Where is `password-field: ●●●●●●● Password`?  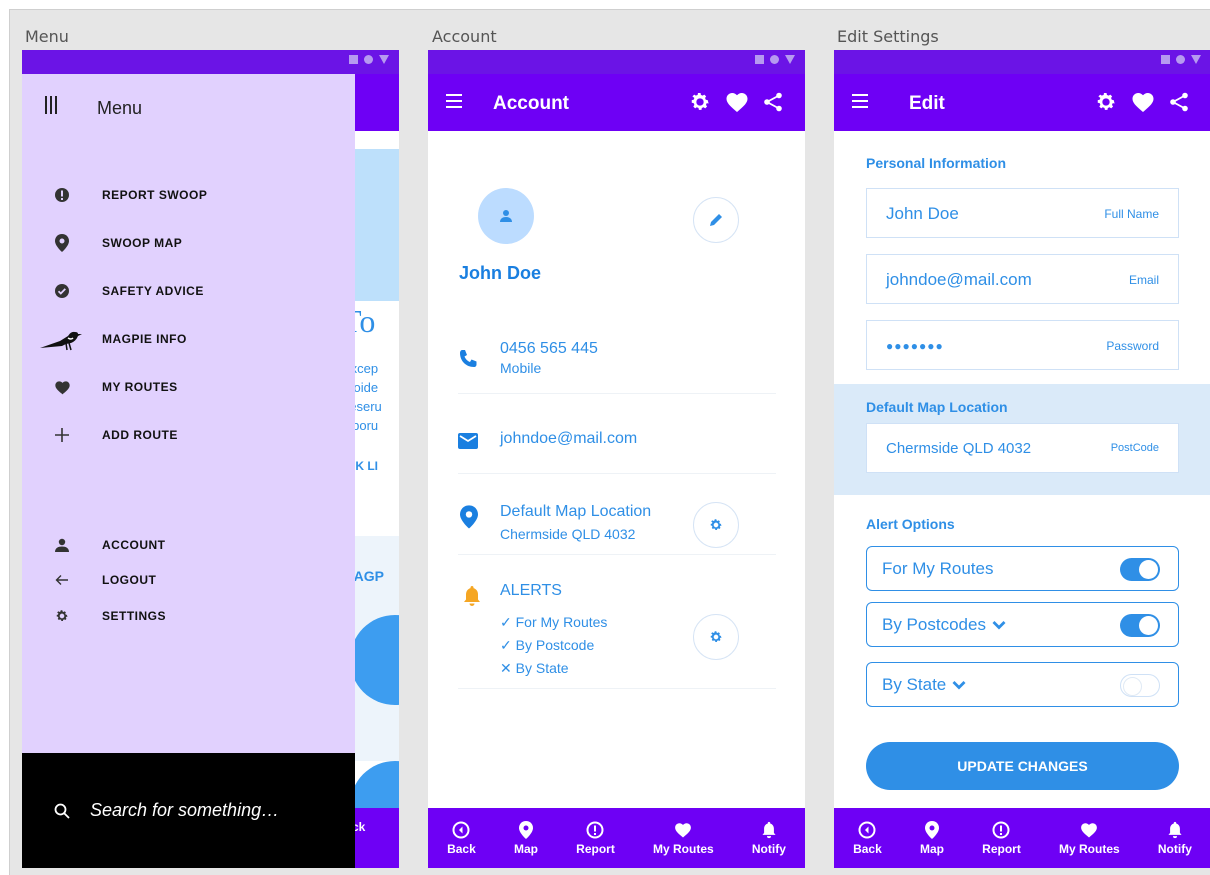
password-field: ●●●●●●● Password is located at coordinates (1022, 345).